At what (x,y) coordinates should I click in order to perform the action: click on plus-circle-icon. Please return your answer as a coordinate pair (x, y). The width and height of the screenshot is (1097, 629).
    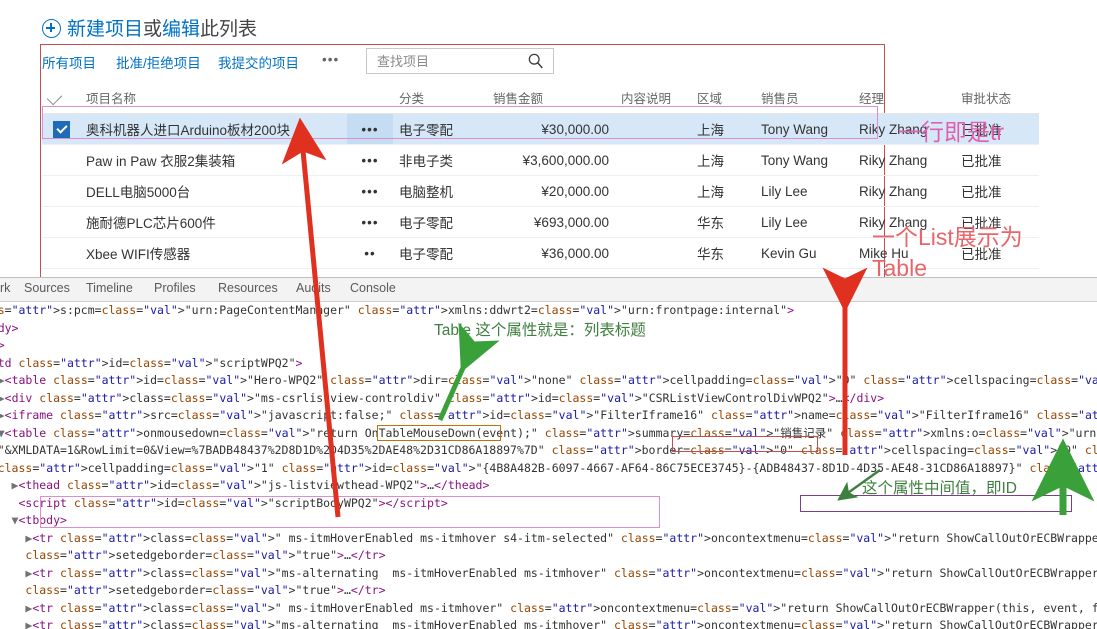
    Looking at the image, I should click on (51, 28).